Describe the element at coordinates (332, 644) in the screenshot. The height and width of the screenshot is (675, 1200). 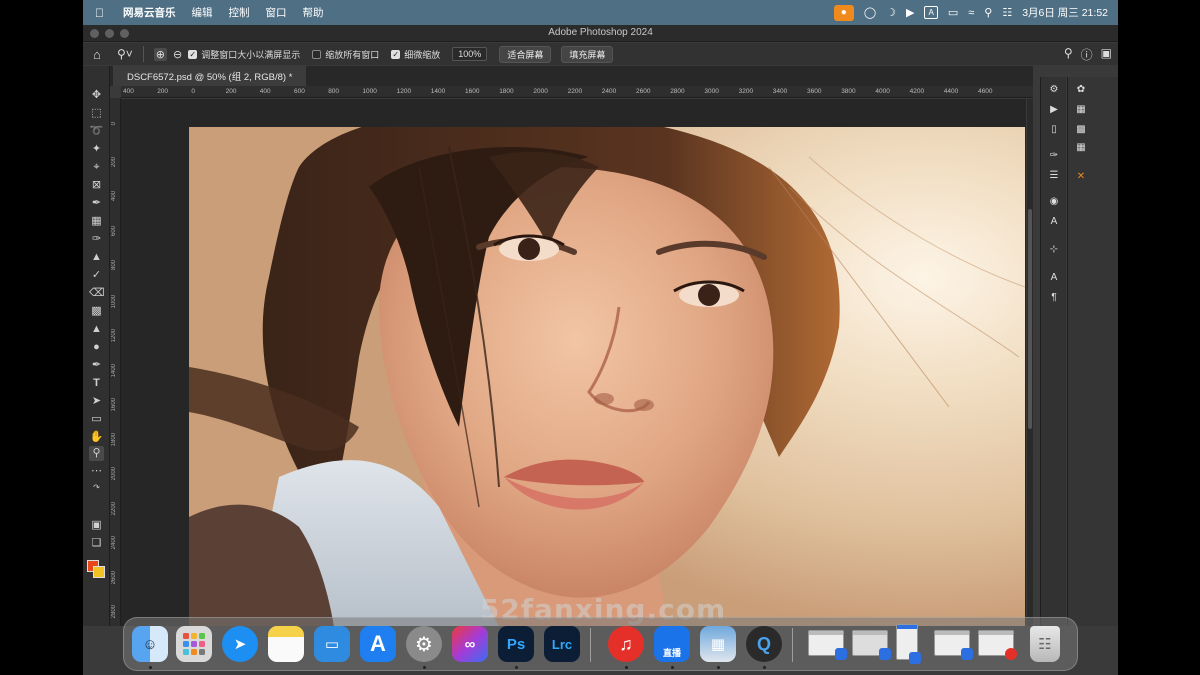
I see `keynote-icon: ▭` at that location.